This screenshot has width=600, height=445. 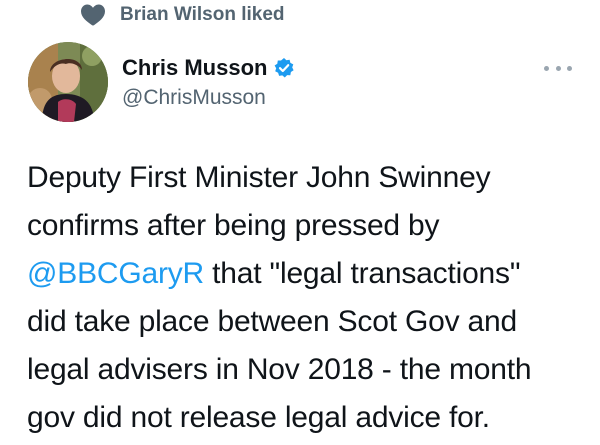 What do you see at coordinates (208, 98) in the screenshot?
I see `author-handle: @ChrisMusson` at bounding box center [208, 98].